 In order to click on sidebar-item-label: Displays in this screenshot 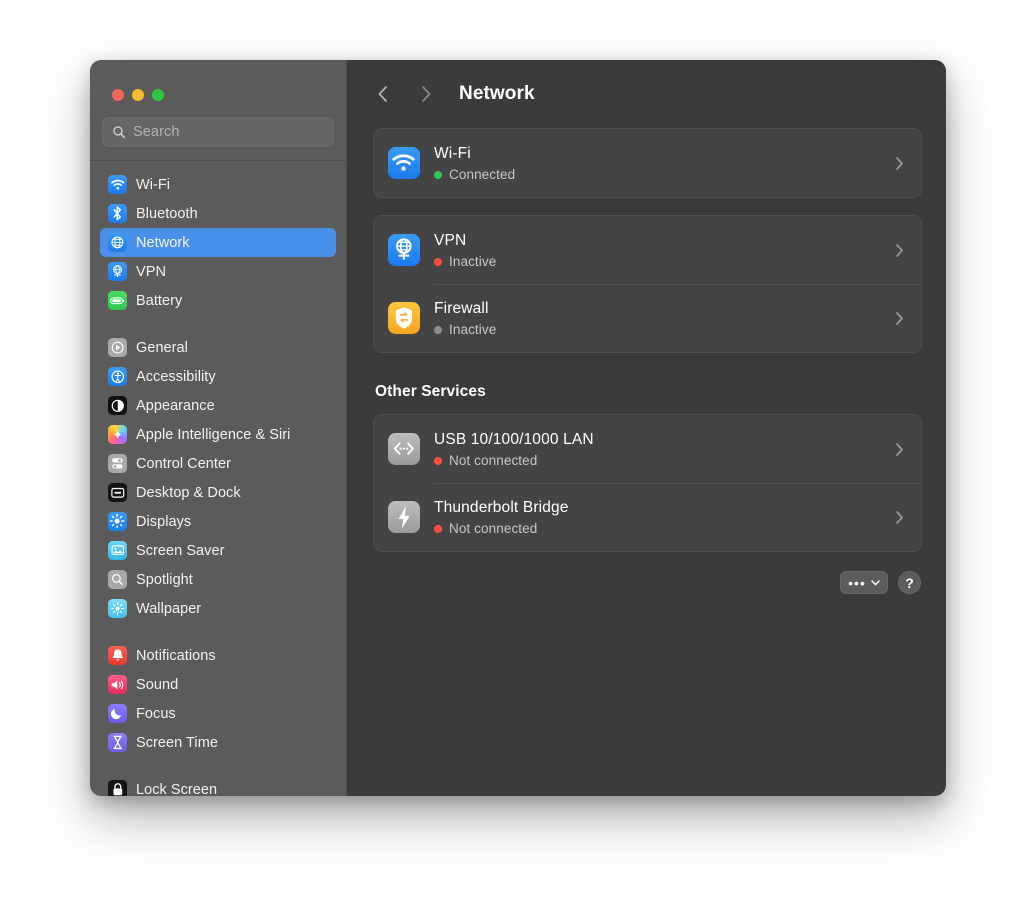, I will do `click(164, 521)`.